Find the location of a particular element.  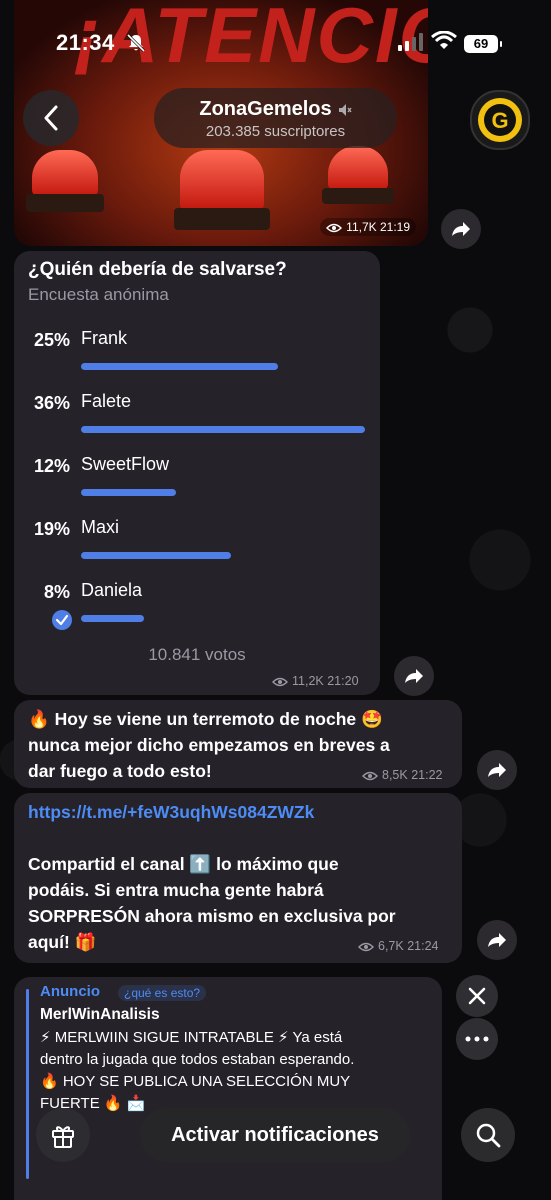

ad-line: 🔥 HOY SE PUBLICA UNA SELECCIÓN MUY is located at coordinates (195, 1081).